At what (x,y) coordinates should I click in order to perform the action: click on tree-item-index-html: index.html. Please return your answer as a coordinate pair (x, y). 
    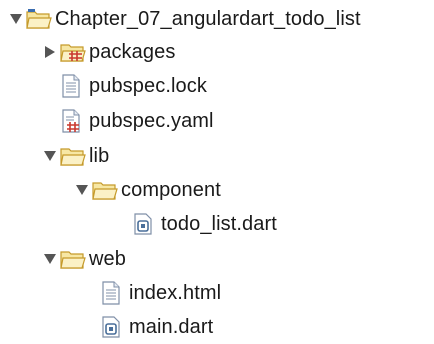
    Looking at the image, I should click on (160, 293).